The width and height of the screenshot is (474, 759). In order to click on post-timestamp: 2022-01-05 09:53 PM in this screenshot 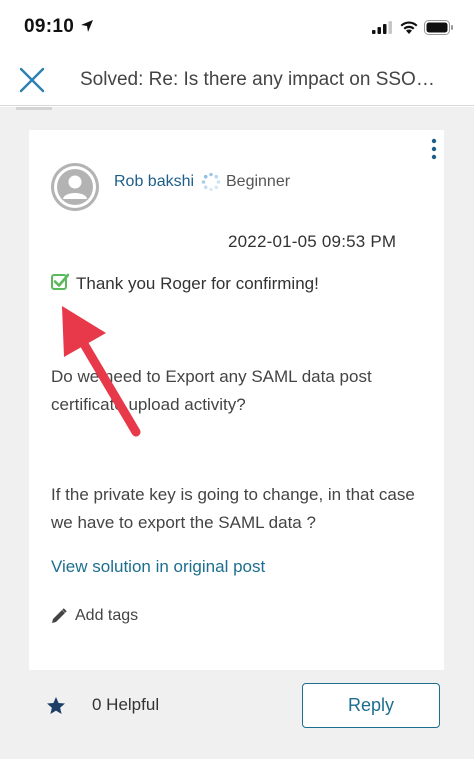, I will do `click(312, 241)`.